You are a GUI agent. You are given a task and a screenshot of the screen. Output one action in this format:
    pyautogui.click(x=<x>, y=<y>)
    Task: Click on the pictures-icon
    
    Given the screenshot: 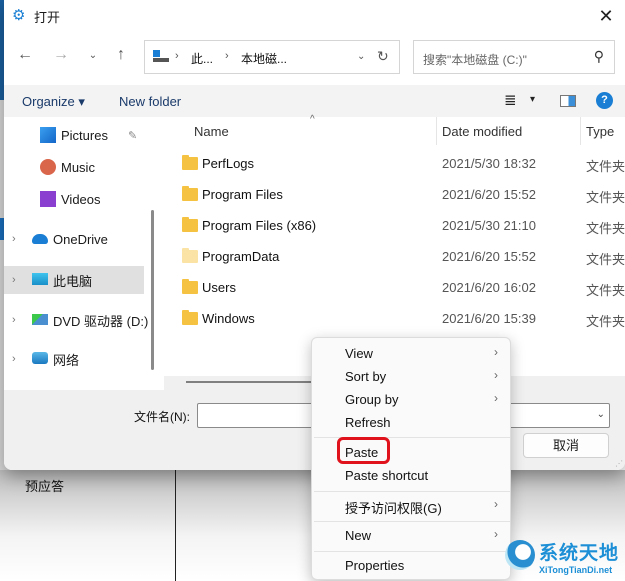 What is the action you would take?
    pyautogui.click(x=48, y=135)
    